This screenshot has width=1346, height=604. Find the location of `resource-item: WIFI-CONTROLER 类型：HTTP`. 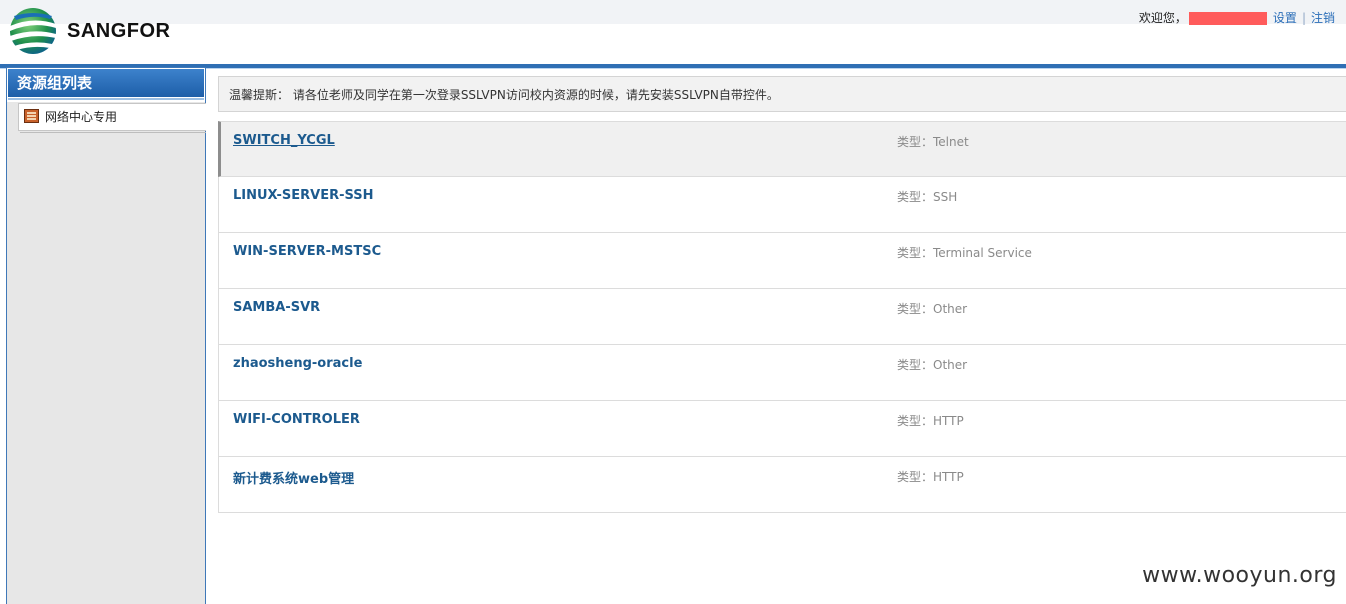

resource-item: WIFI-CONTROLER 类型：HTTP is located at coordinates (782, 429).